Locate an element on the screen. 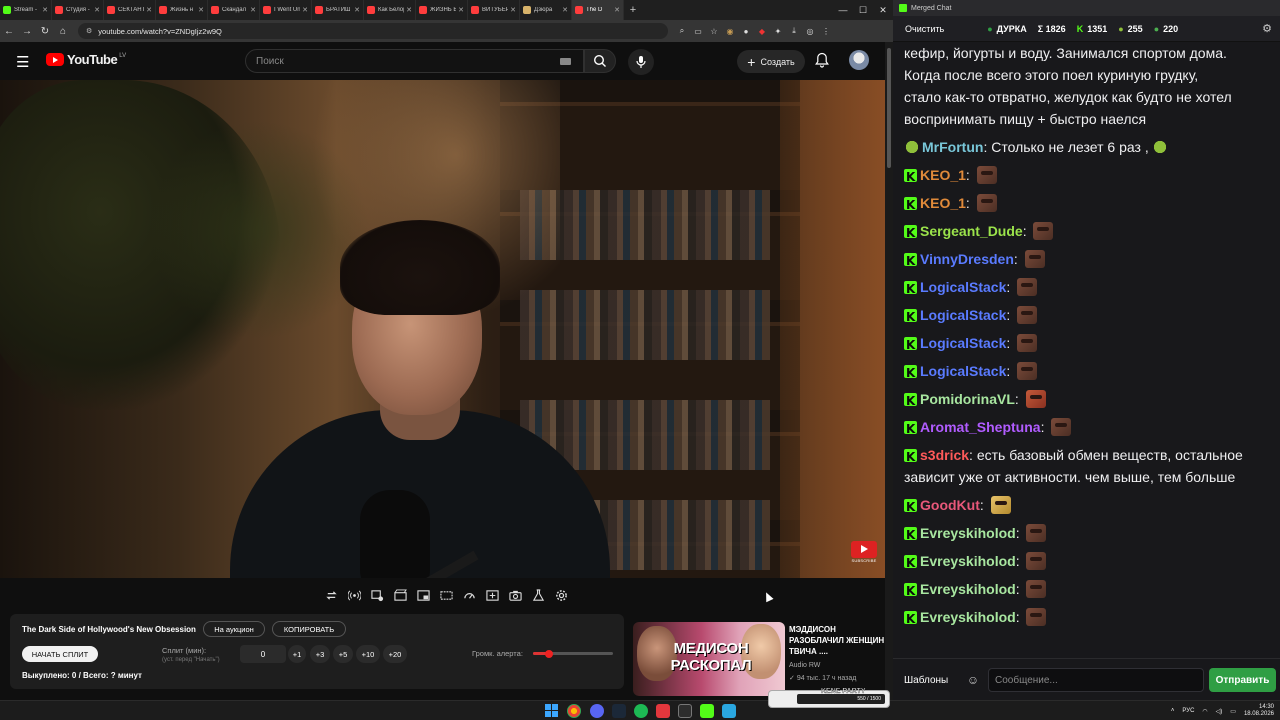 Image resolution: width=1280 pixels, height=720 pixels. clear-chat-button: Очистить is located at coordinates (924, 29).